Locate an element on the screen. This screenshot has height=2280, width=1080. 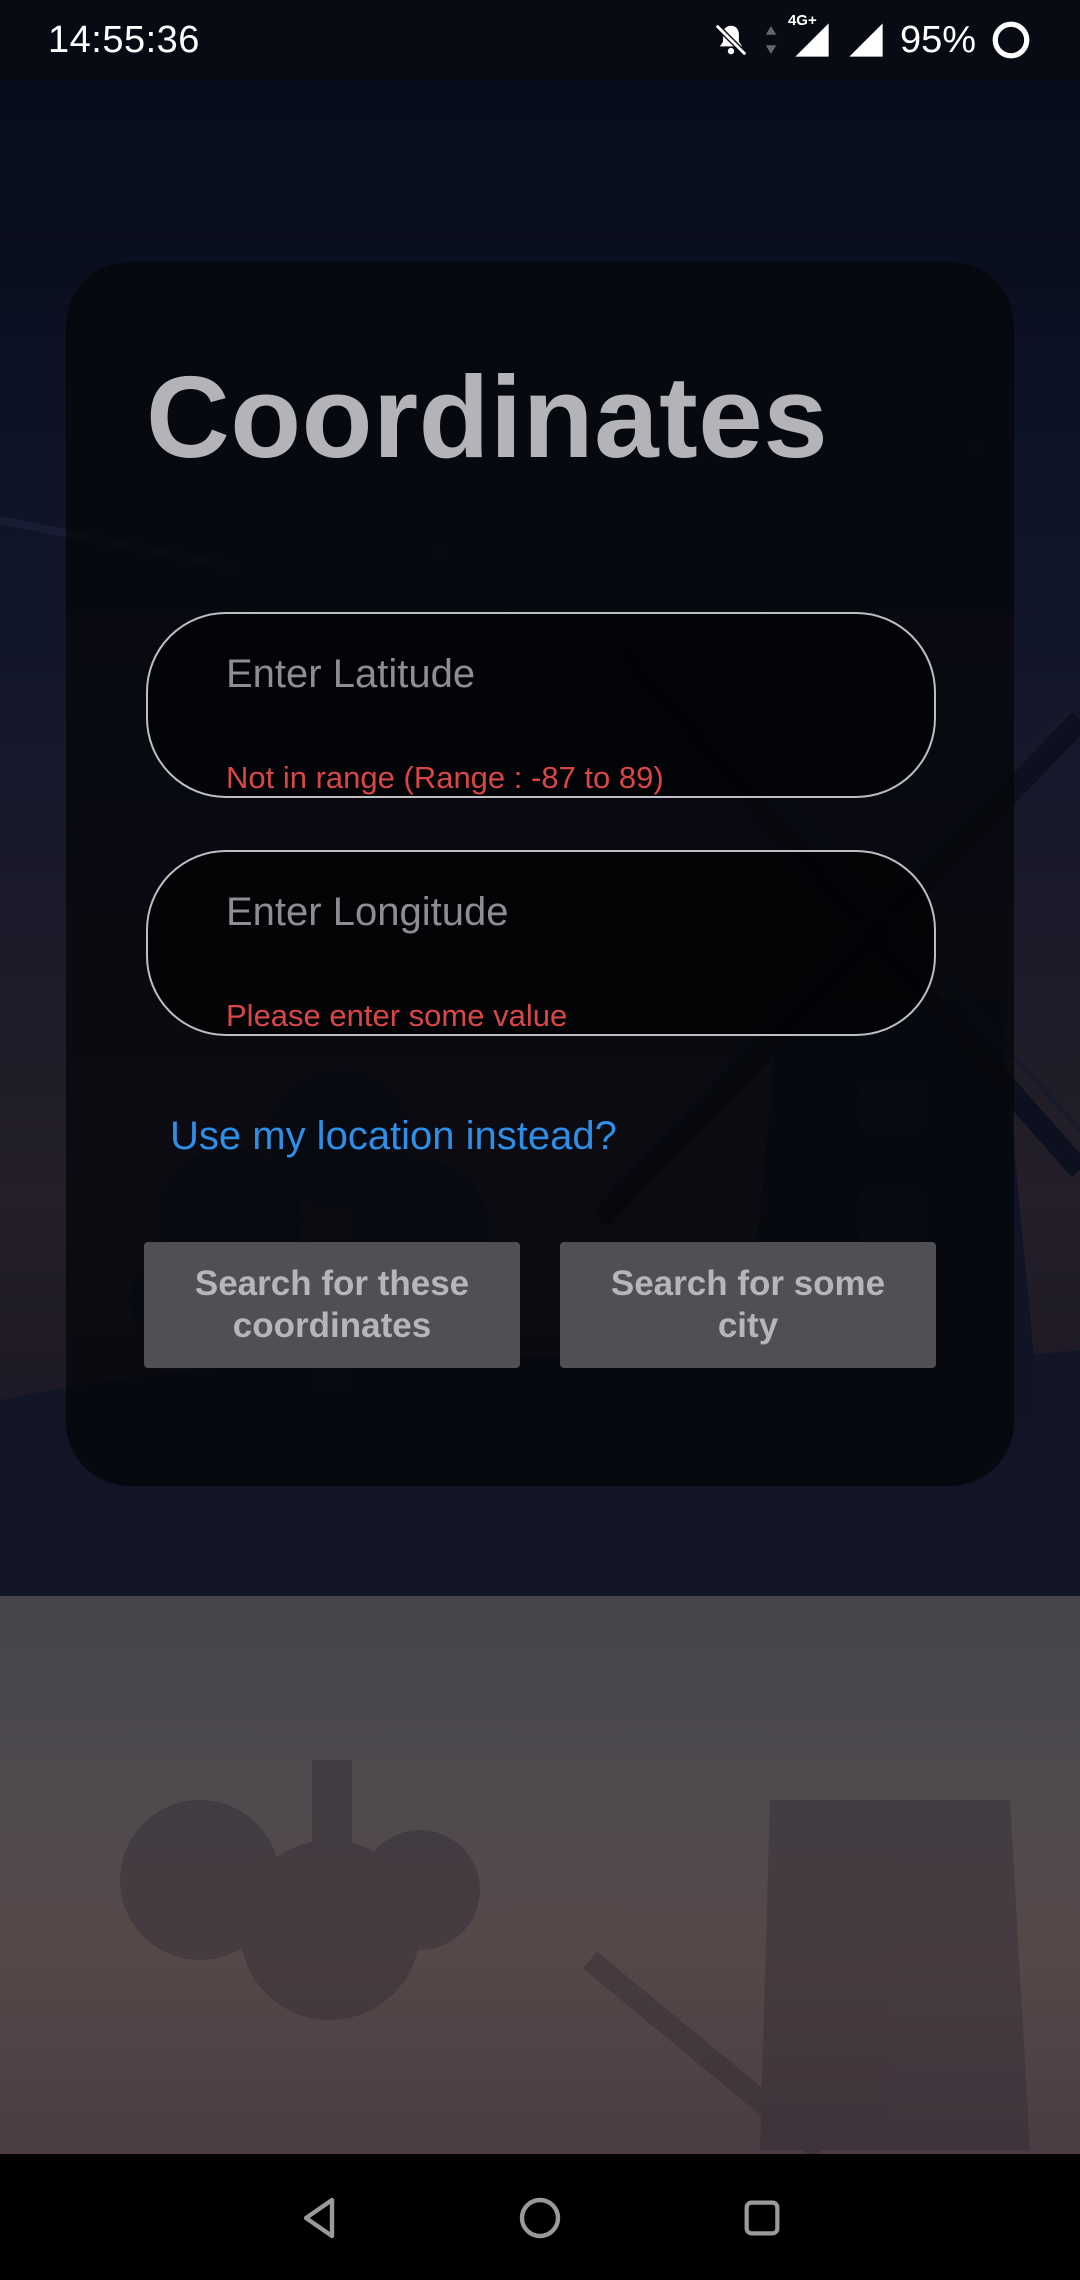
bell-off-icon is located at coordinates (731, 40).